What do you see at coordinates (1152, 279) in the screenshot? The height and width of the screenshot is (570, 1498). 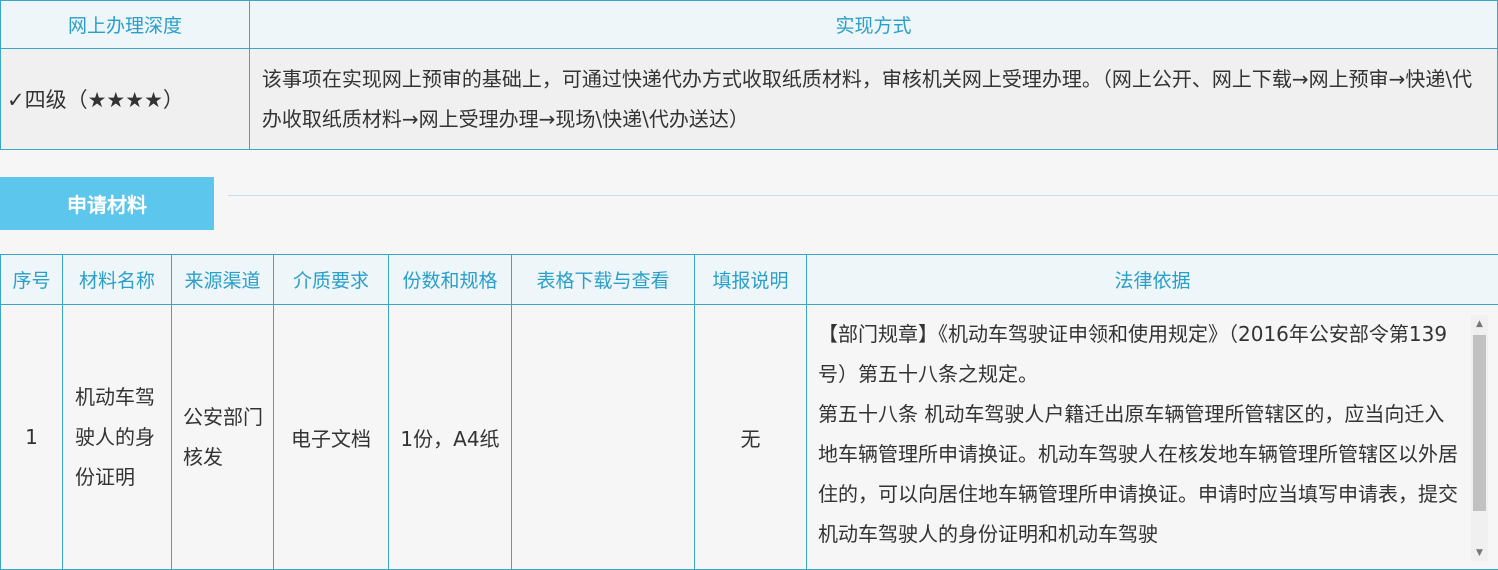 I see `col-law: 法律依据` at bounding box center [1152, 279].